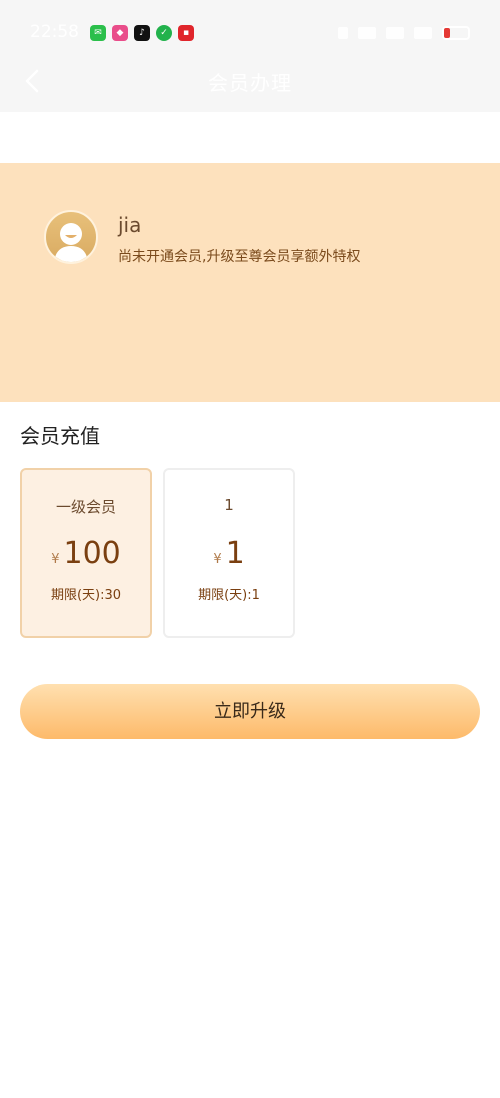 This screenshot has height=1098, width=500. What do you see at coordinates (60, 436) in the screenshot?
I see `section-title-recharge: 会员充值` at bounding box center [60, 436].